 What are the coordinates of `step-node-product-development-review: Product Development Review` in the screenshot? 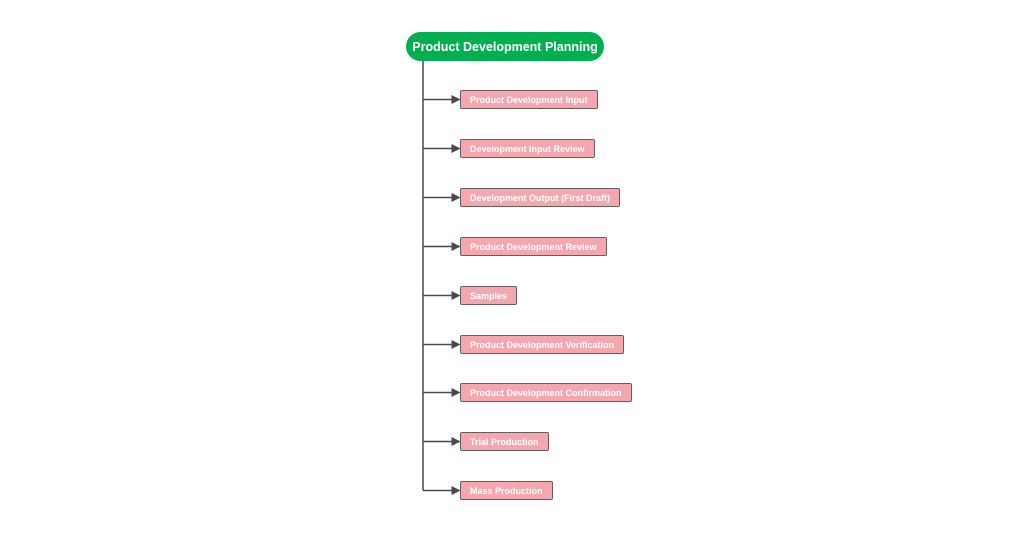 It's located at (533, 246).